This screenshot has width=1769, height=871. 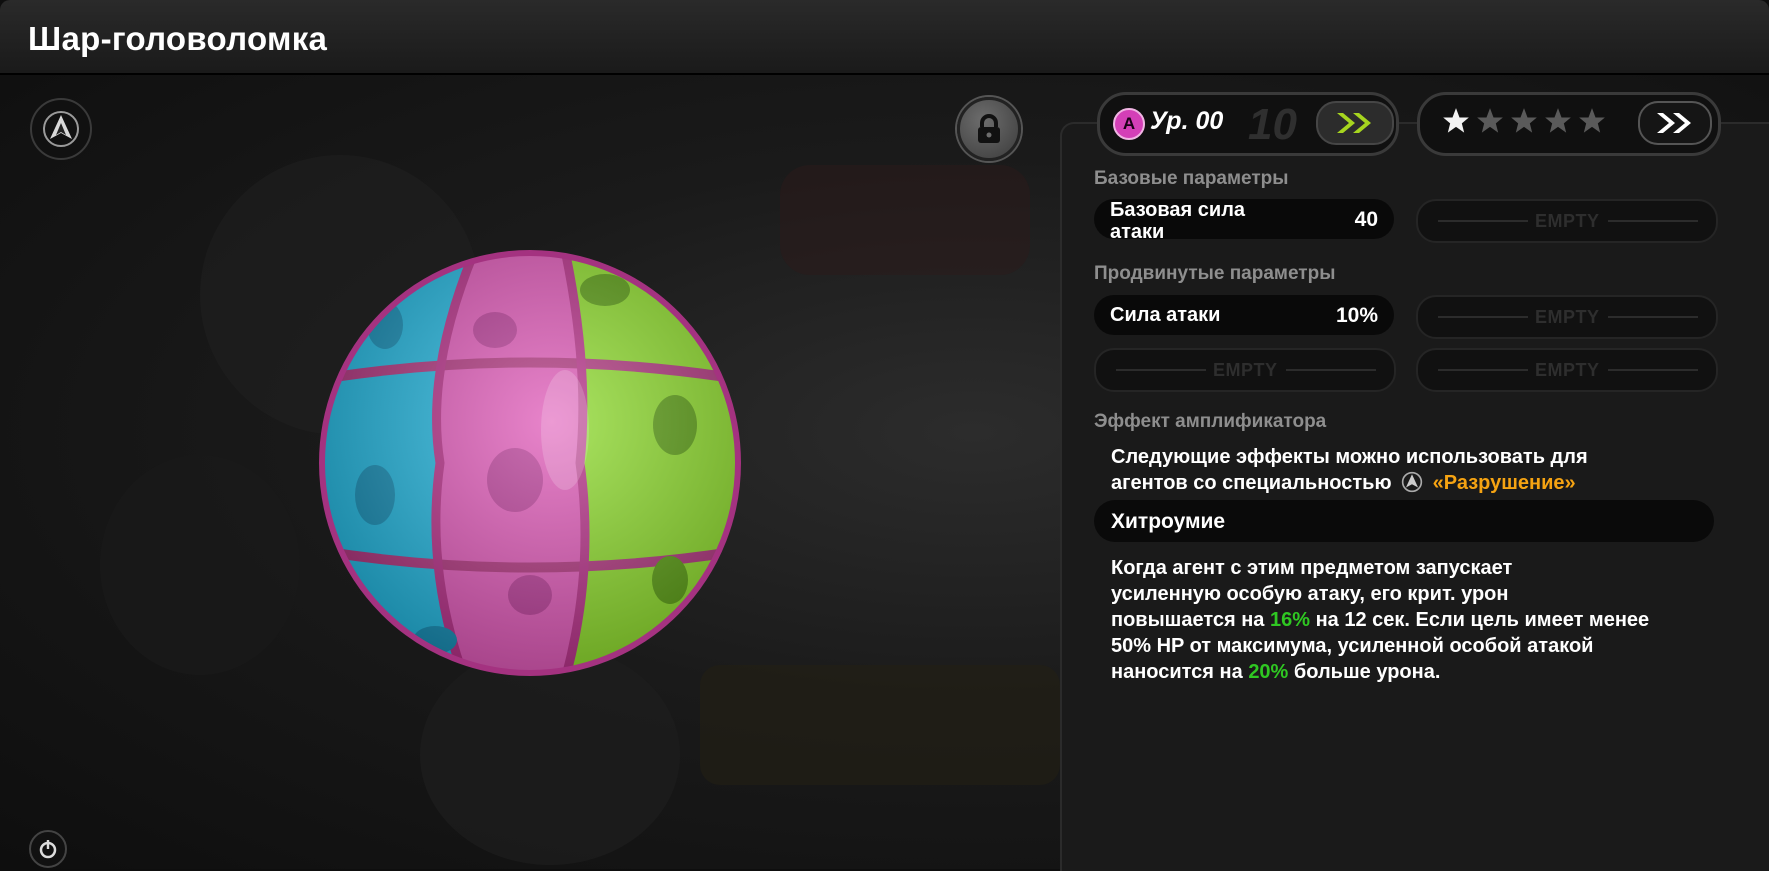 What do you see at coordinates (1191, 178) in the screenshot?
I see `base-params-heading: Базовые параметры` at bounding box center [1191, 178].